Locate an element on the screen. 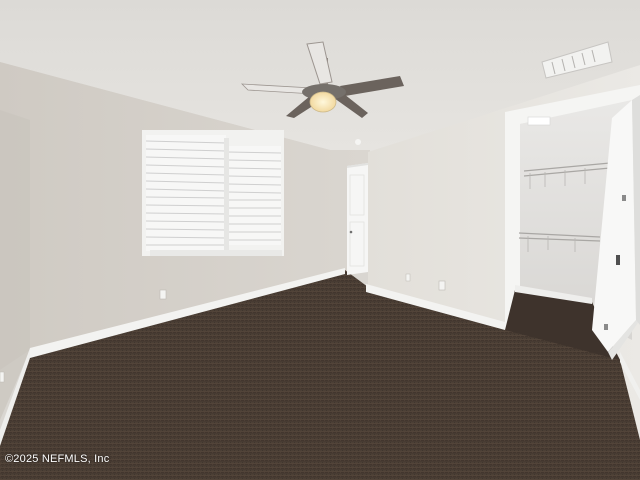 The height and width of the screenshot is (480, 640). wall-outlet-right is located at coordinates (442, 285).